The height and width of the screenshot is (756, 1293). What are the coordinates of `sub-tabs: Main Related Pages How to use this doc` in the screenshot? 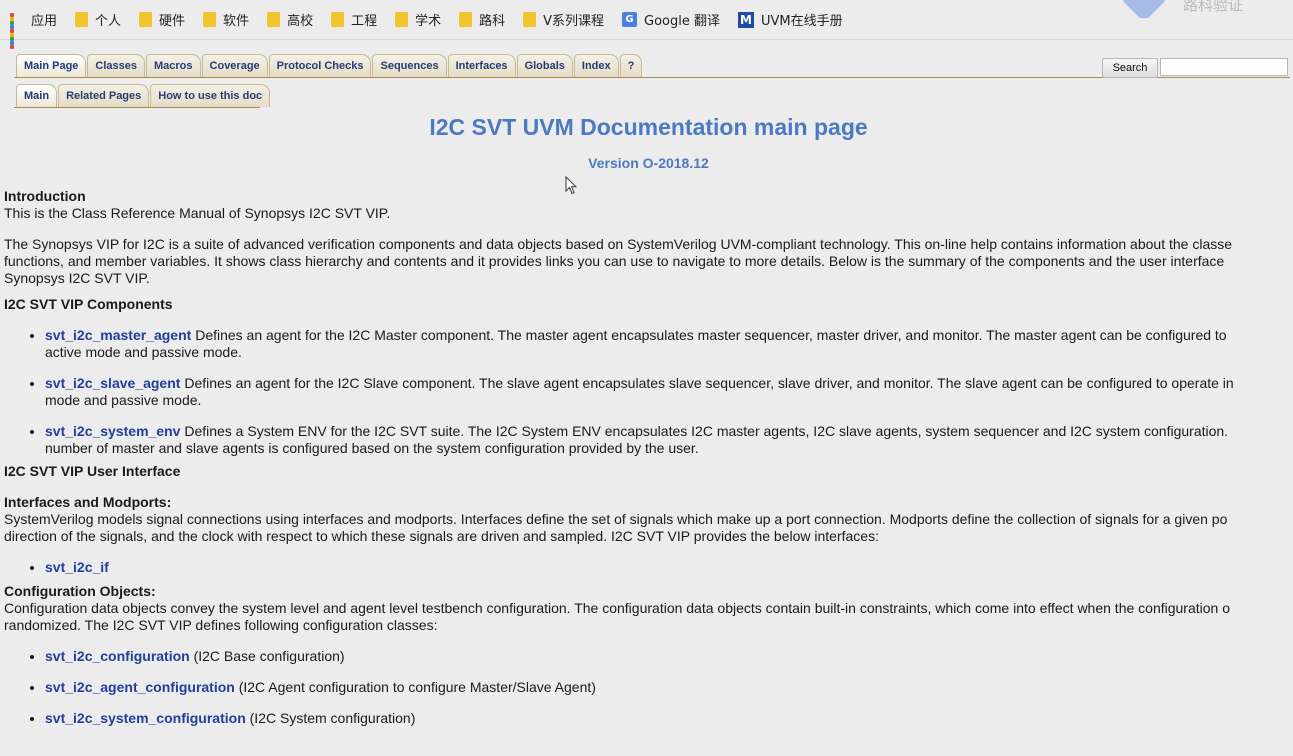 It's located at (143, 95).